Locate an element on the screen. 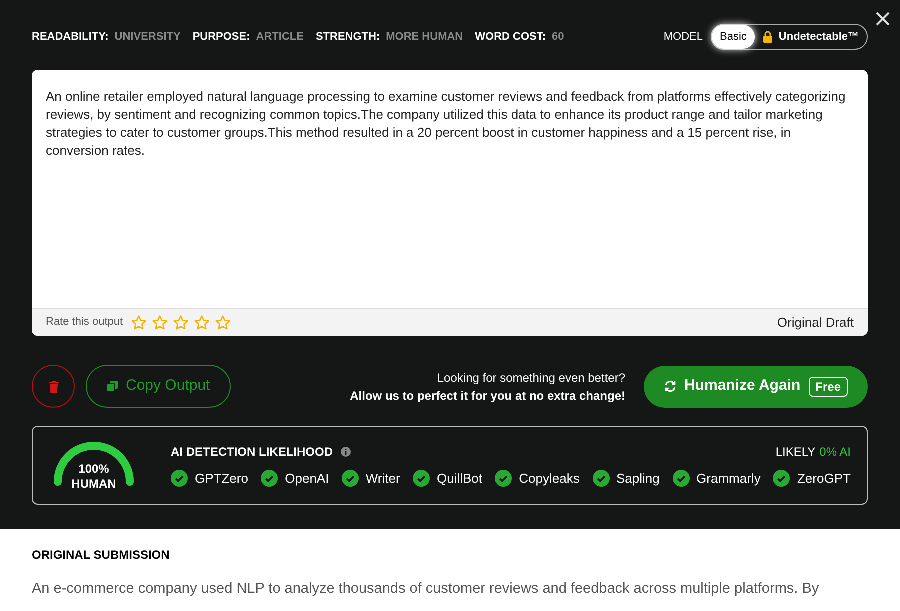 This screenshot has height=611, width=900. gauge-value: 100% is located at coordinates (94, 469).